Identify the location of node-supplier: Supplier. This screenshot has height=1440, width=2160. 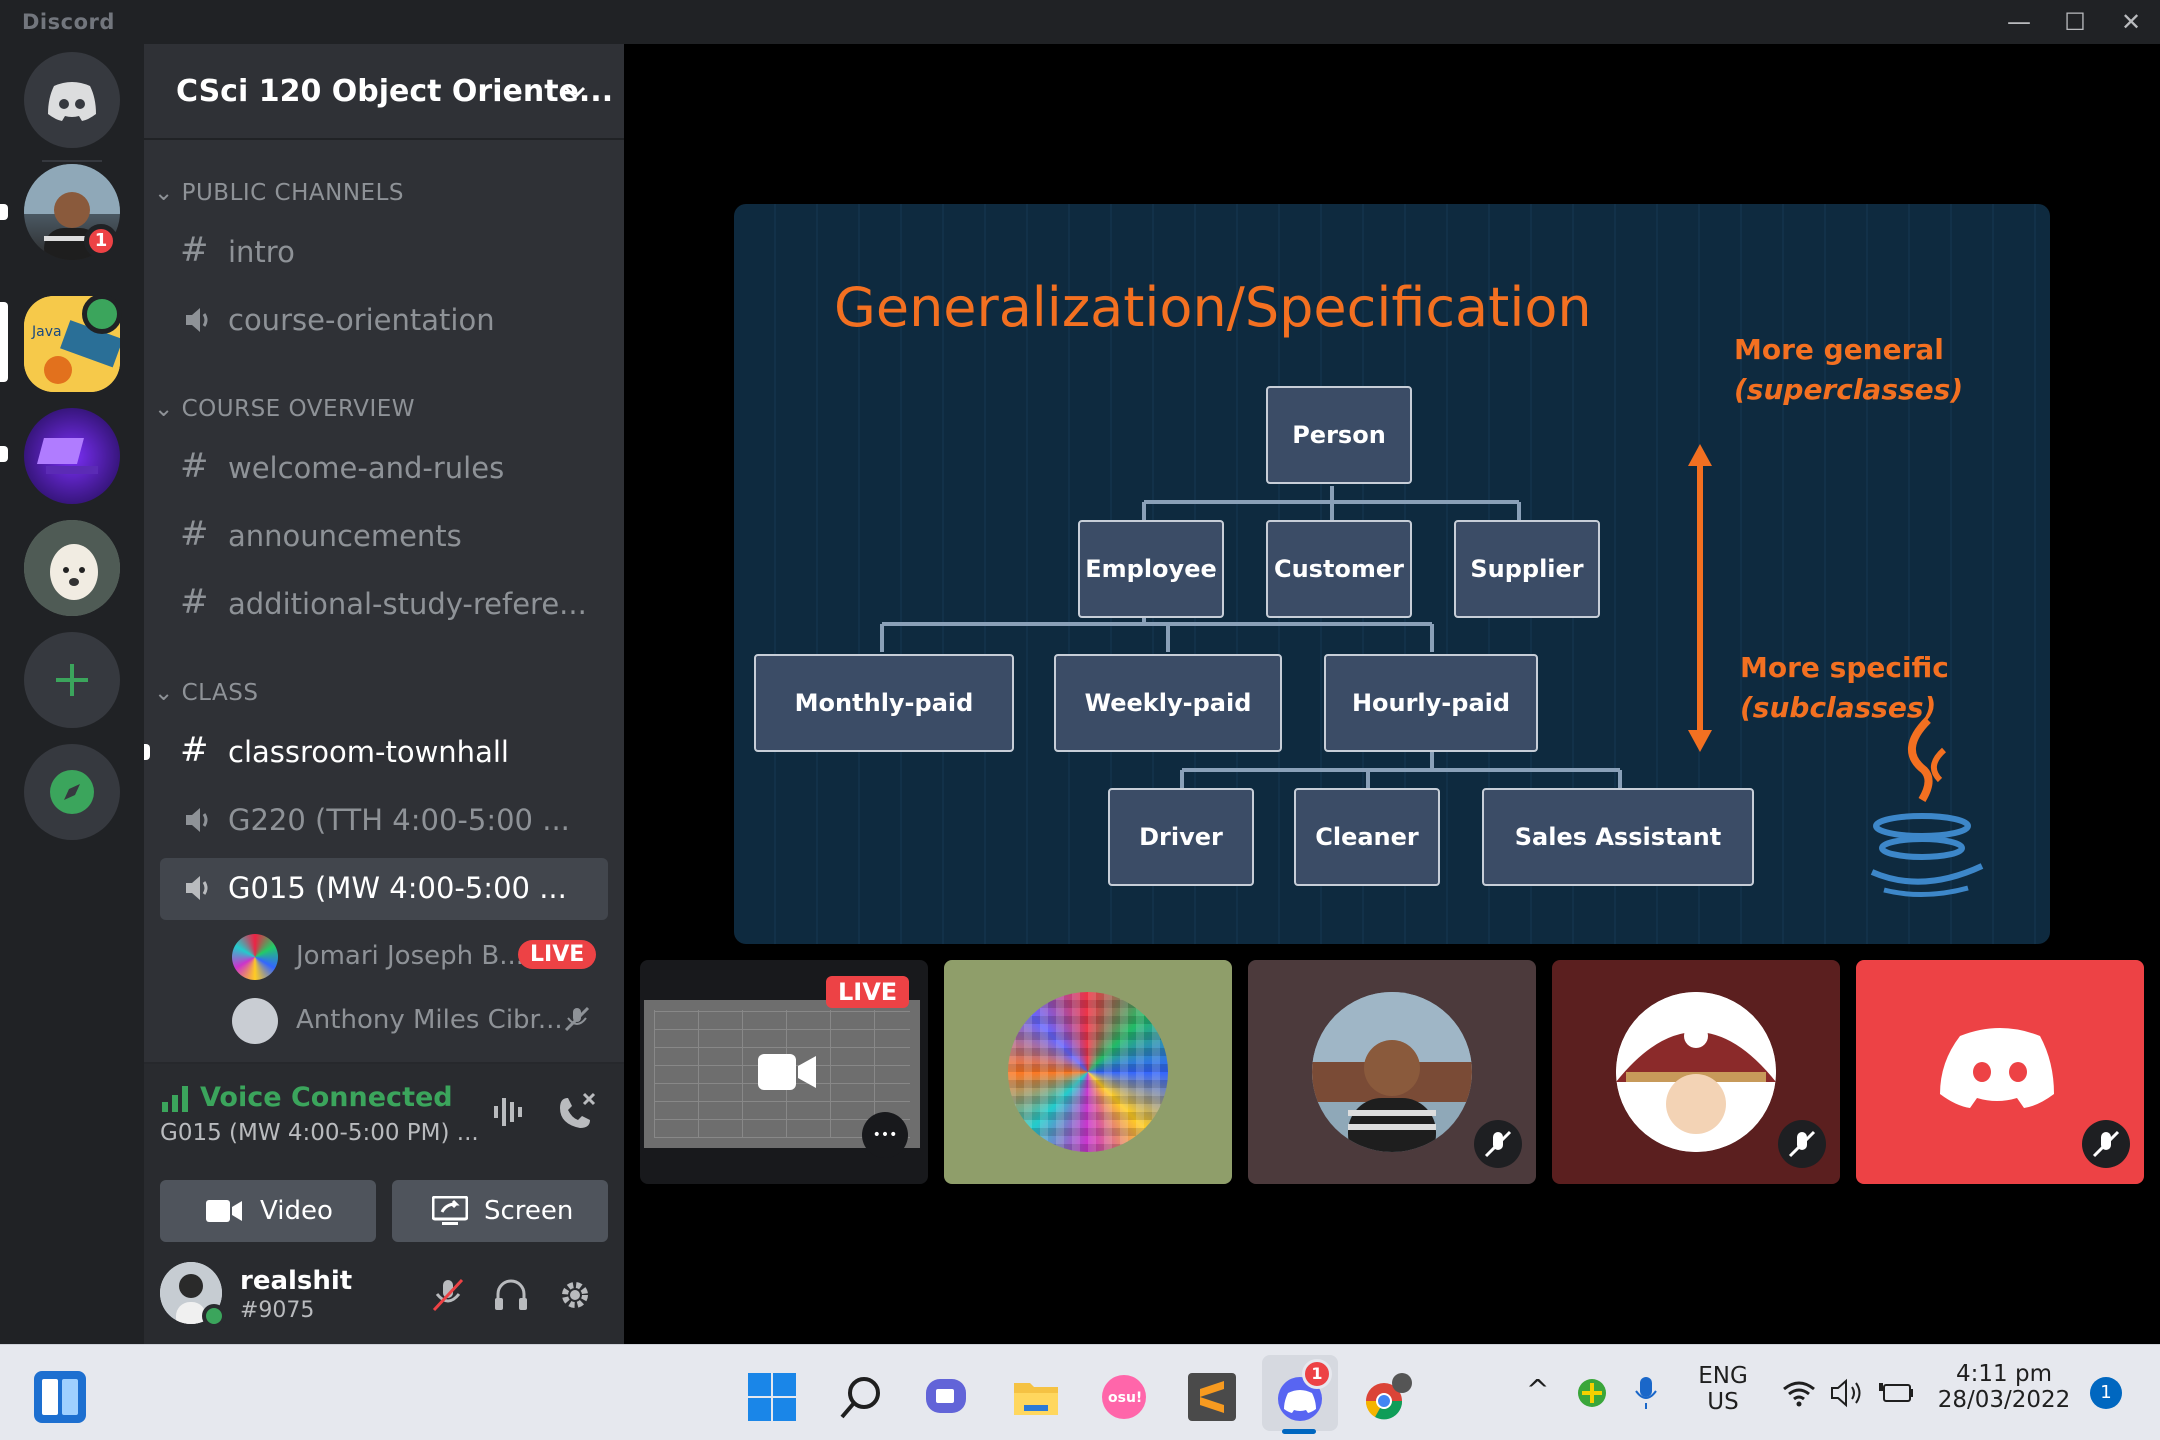
(1527, 569).